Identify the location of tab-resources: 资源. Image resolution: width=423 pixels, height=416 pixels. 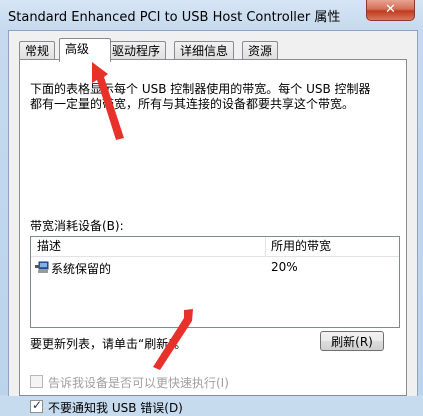
(260, 50).